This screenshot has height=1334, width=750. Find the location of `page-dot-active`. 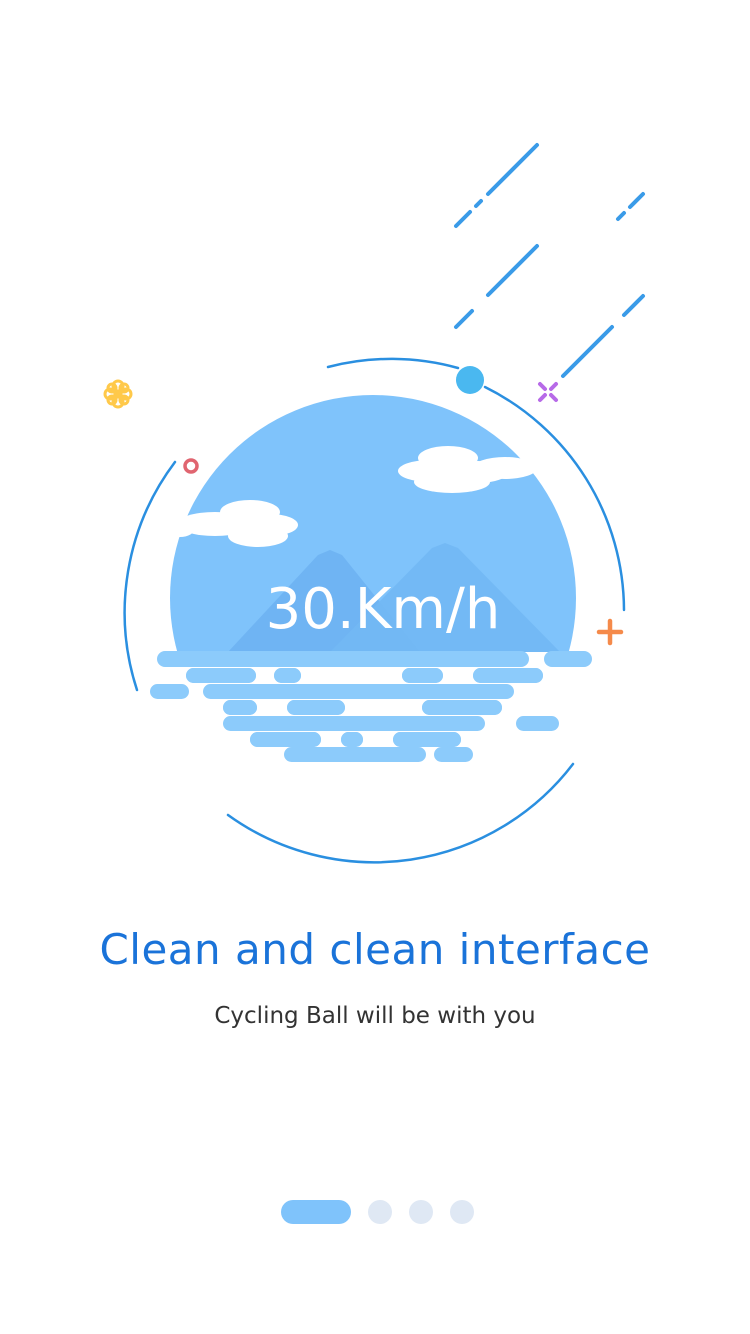

page-dot-active is located at coordinates (316, 1212).